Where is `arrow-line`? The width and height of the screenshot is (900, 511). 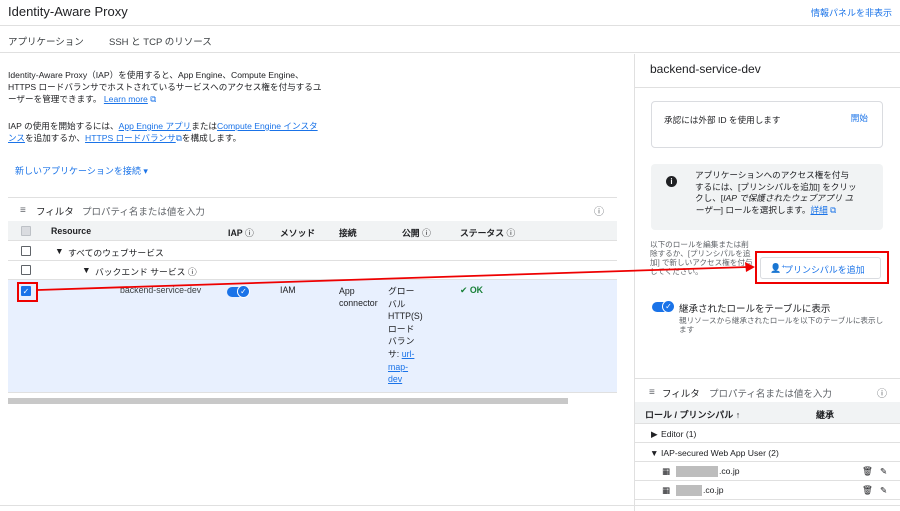 arrow-line is located at coordinates (393, 278).